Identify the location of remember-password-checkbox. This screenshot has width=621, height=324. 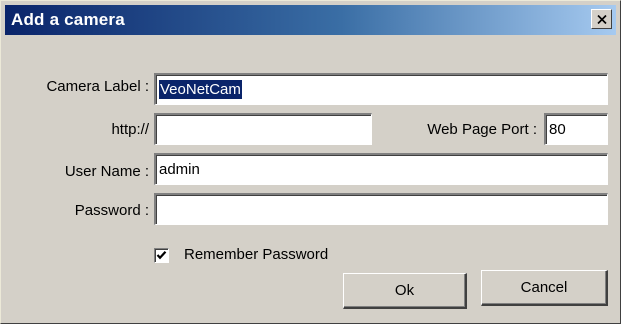
(161, 255).